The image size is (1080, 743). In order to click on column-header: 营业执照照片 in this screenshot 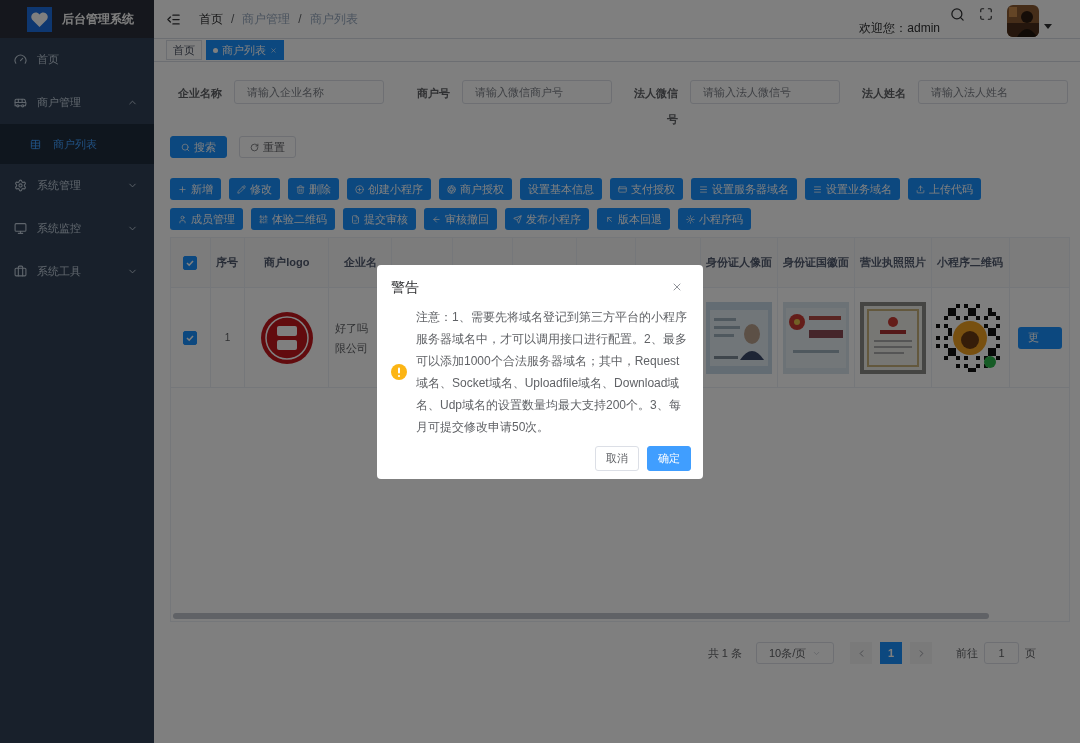, I will do `click(893, 263)`.